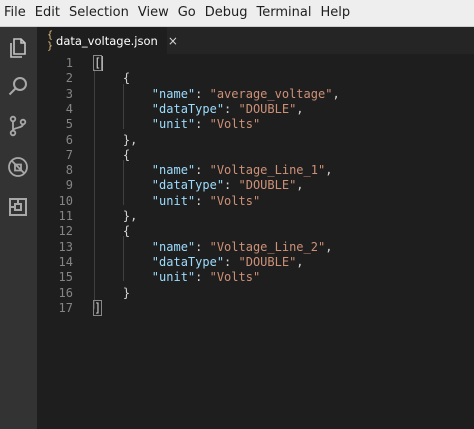 The width and height of the screenshot is (474, 429). What do you see at coordinates (65, 231) in the screenshot?
I see `line-number: 12` at bounding box center [65, 231].